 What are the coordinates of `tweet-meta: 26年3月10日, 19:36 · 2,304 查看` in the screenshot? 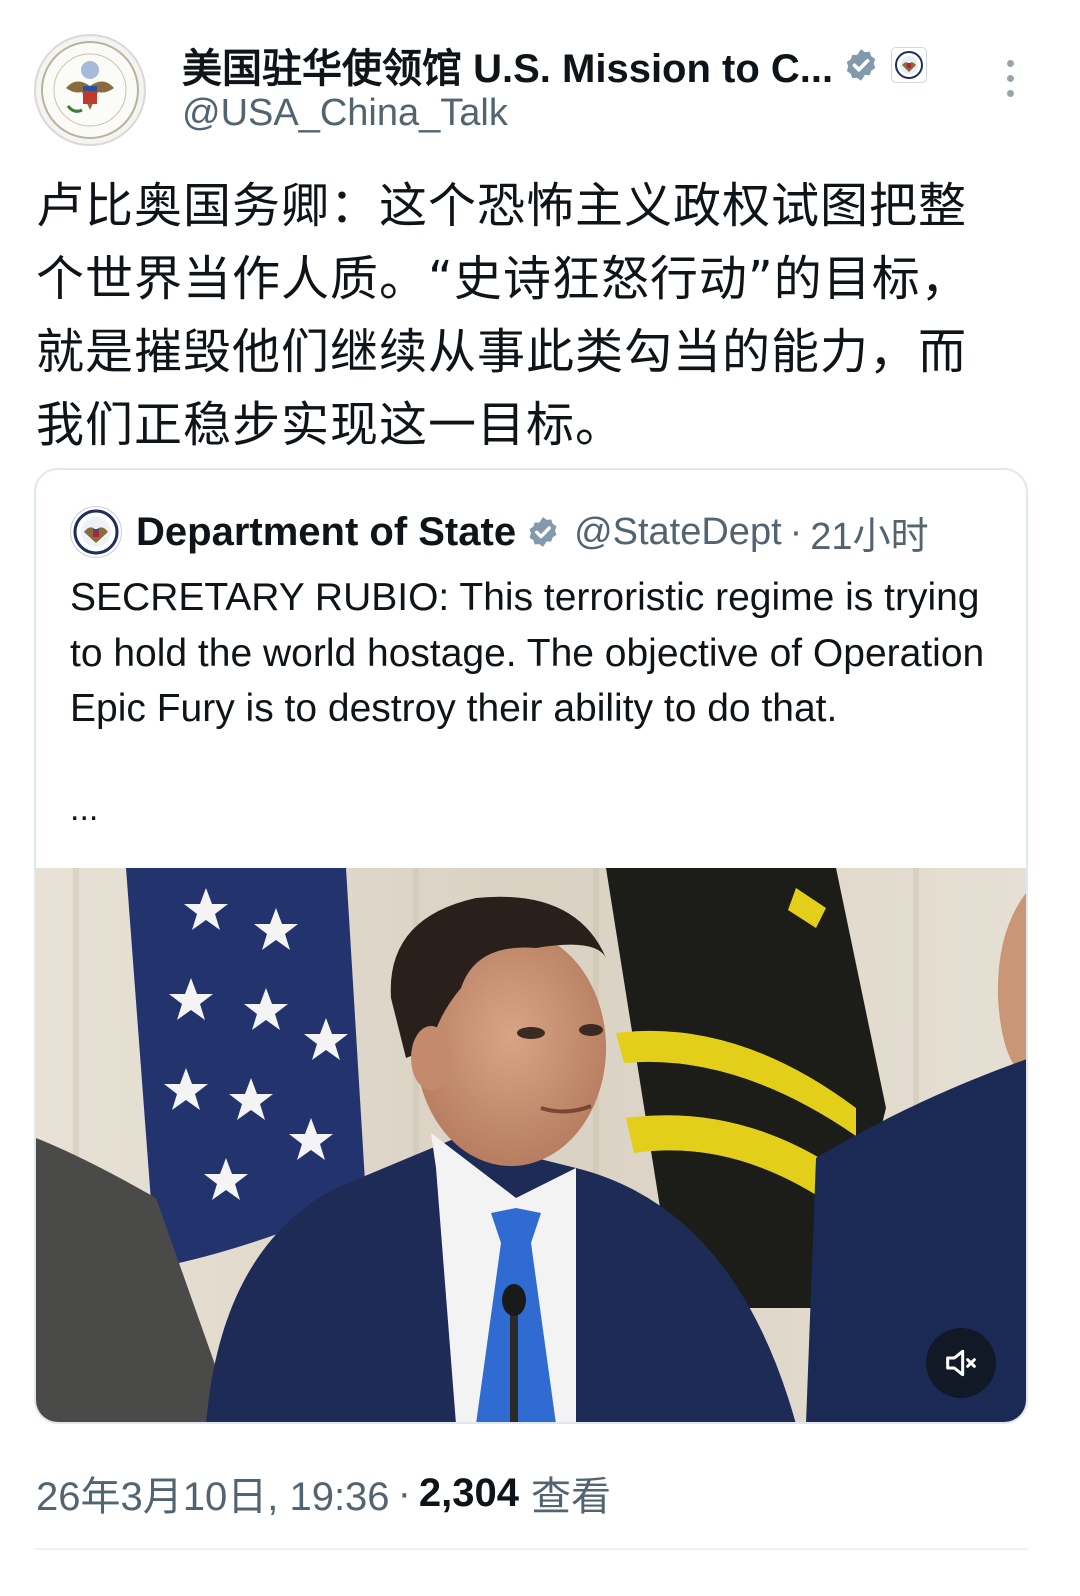 It's located at (323, 1493).